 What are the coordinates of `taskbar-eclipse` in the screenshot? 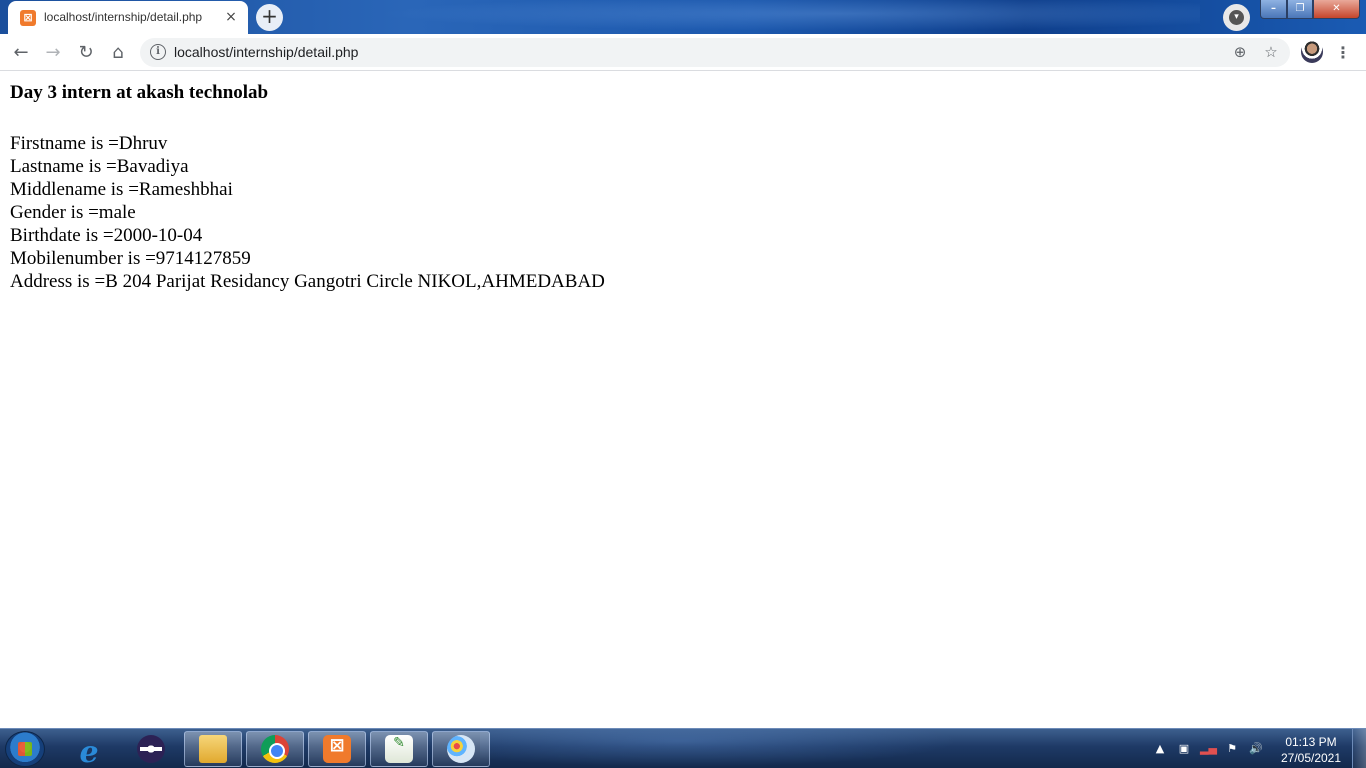 It's located at (151, 749).